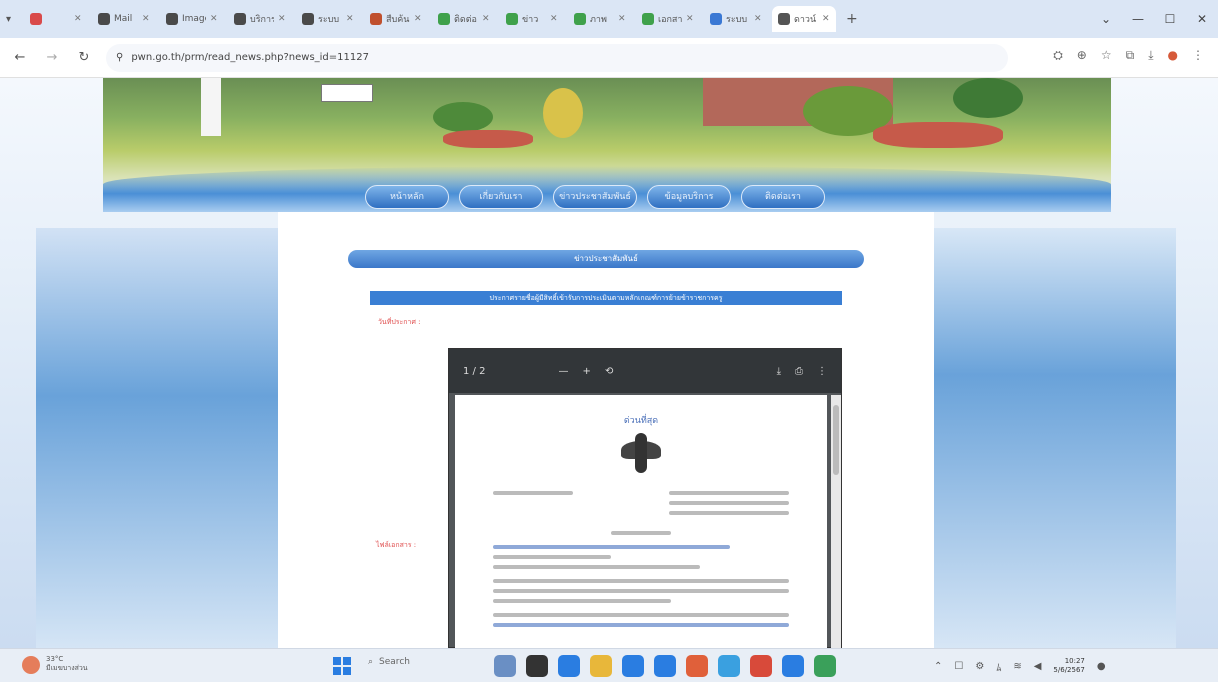 The width and height of the screenshot is (1218, 682). What do you see at coordinates (668, 19) in the screenshot?
I see `browser-tab: เอกสาร ✕` at bounding box center [668, 19].